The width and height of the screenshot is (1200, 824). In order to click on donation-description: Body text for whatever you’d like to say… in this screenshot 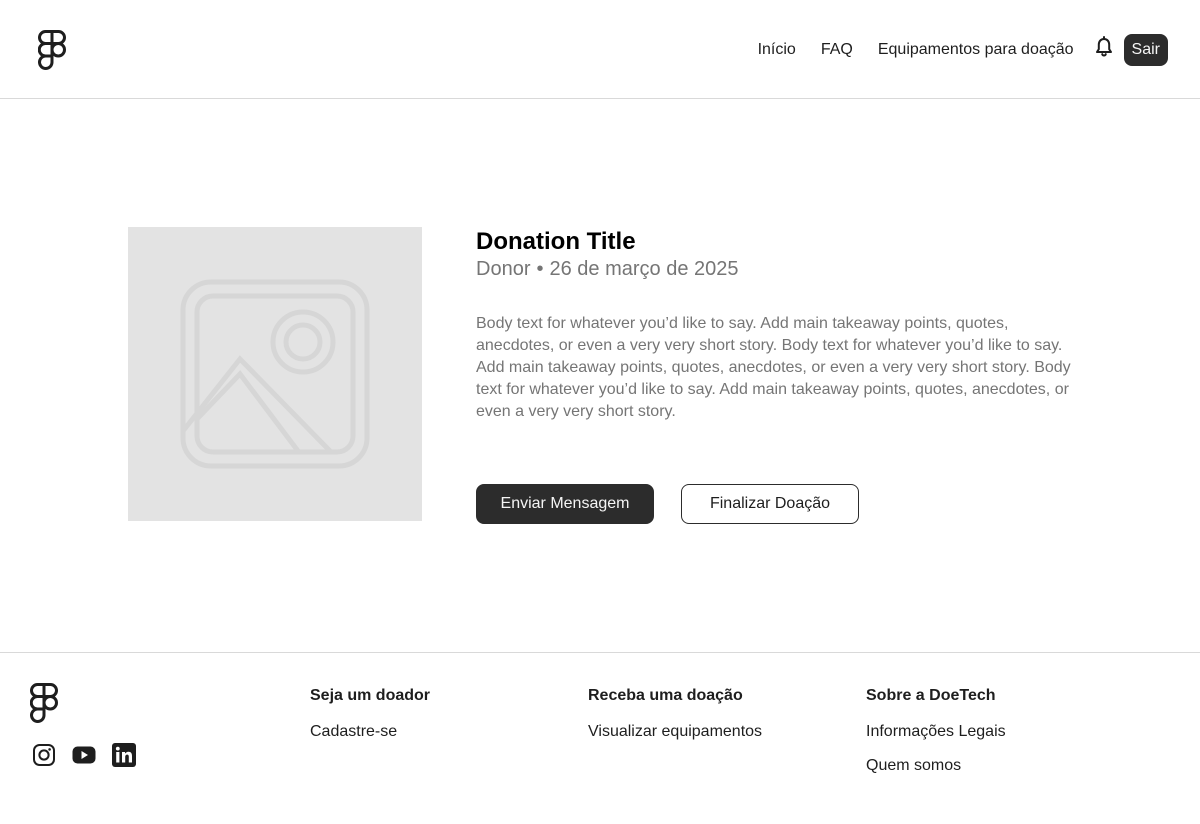, I will do `click(773, 367)`.